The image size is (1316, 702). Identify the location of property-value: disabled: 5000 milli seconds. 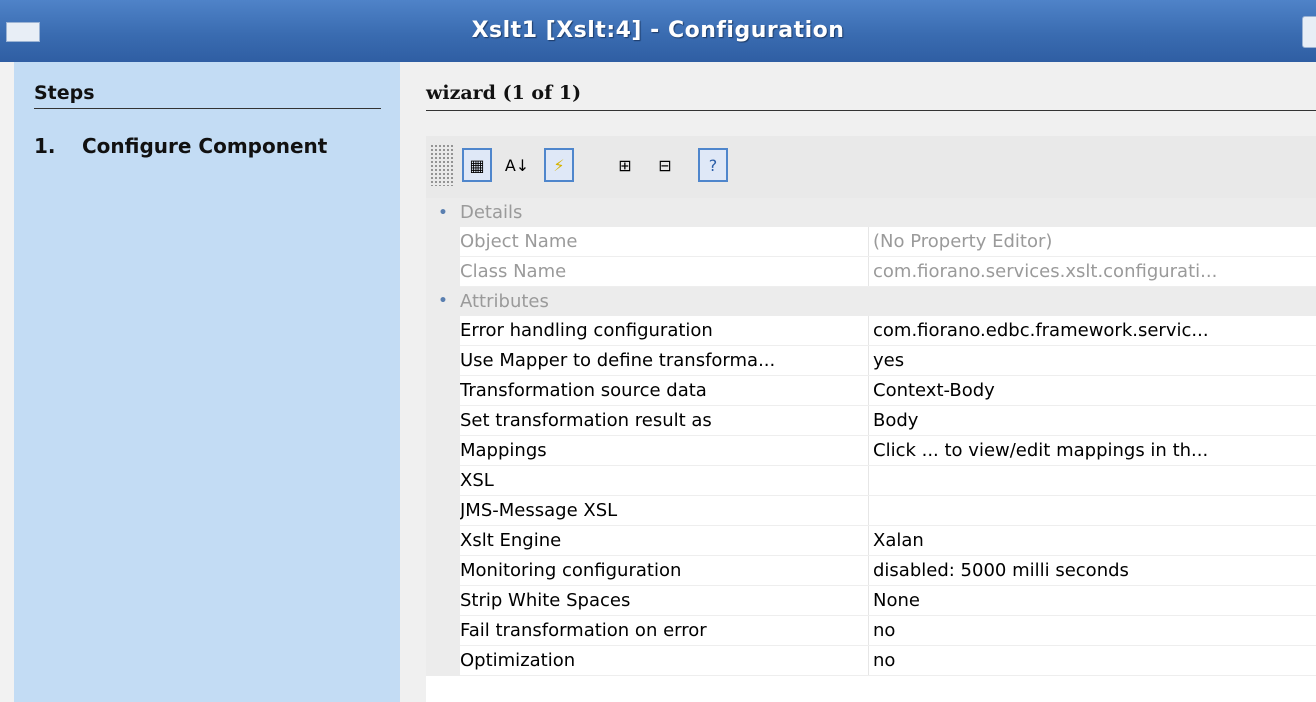
(1092, 570).